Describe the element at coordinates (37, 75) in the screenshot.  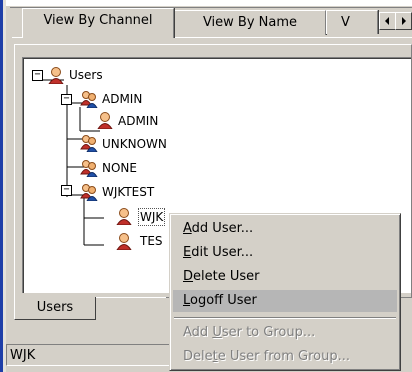
I see `expander-users: −` at that location.